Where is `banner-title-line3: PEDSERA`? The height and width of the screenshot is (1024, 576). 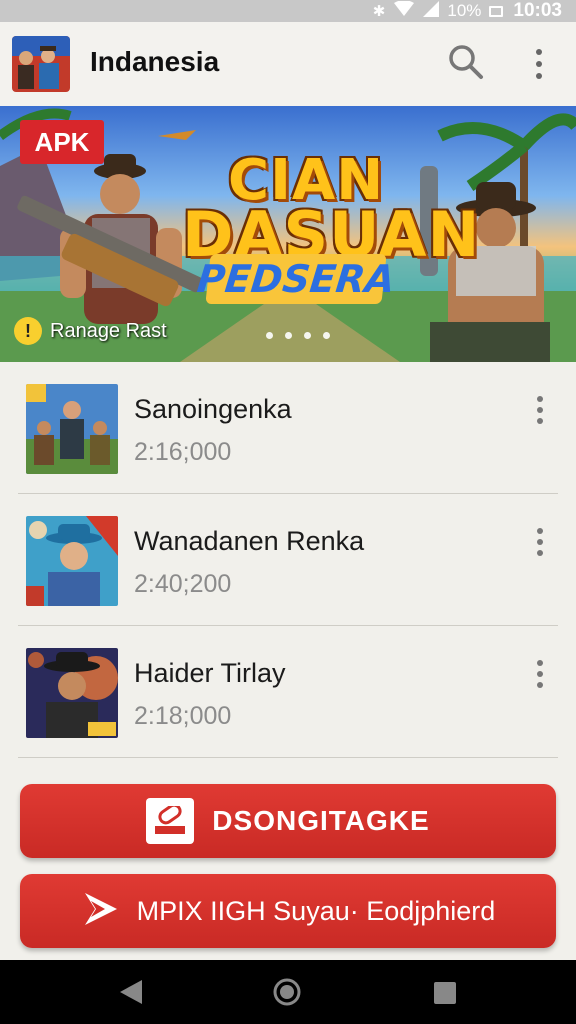 banner-title-line3: PEDSERA is located at coordinates (296, 279).